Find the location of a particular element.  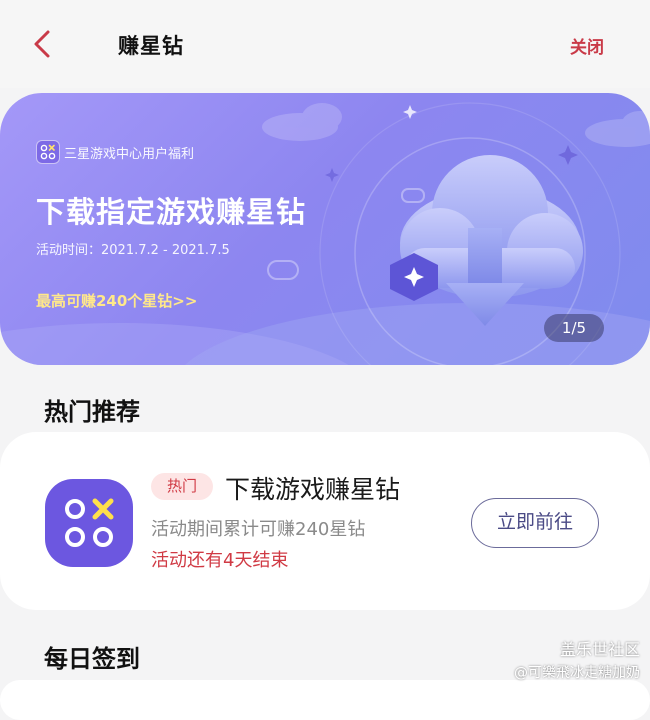

back-button is located at coordinates (43, 44).